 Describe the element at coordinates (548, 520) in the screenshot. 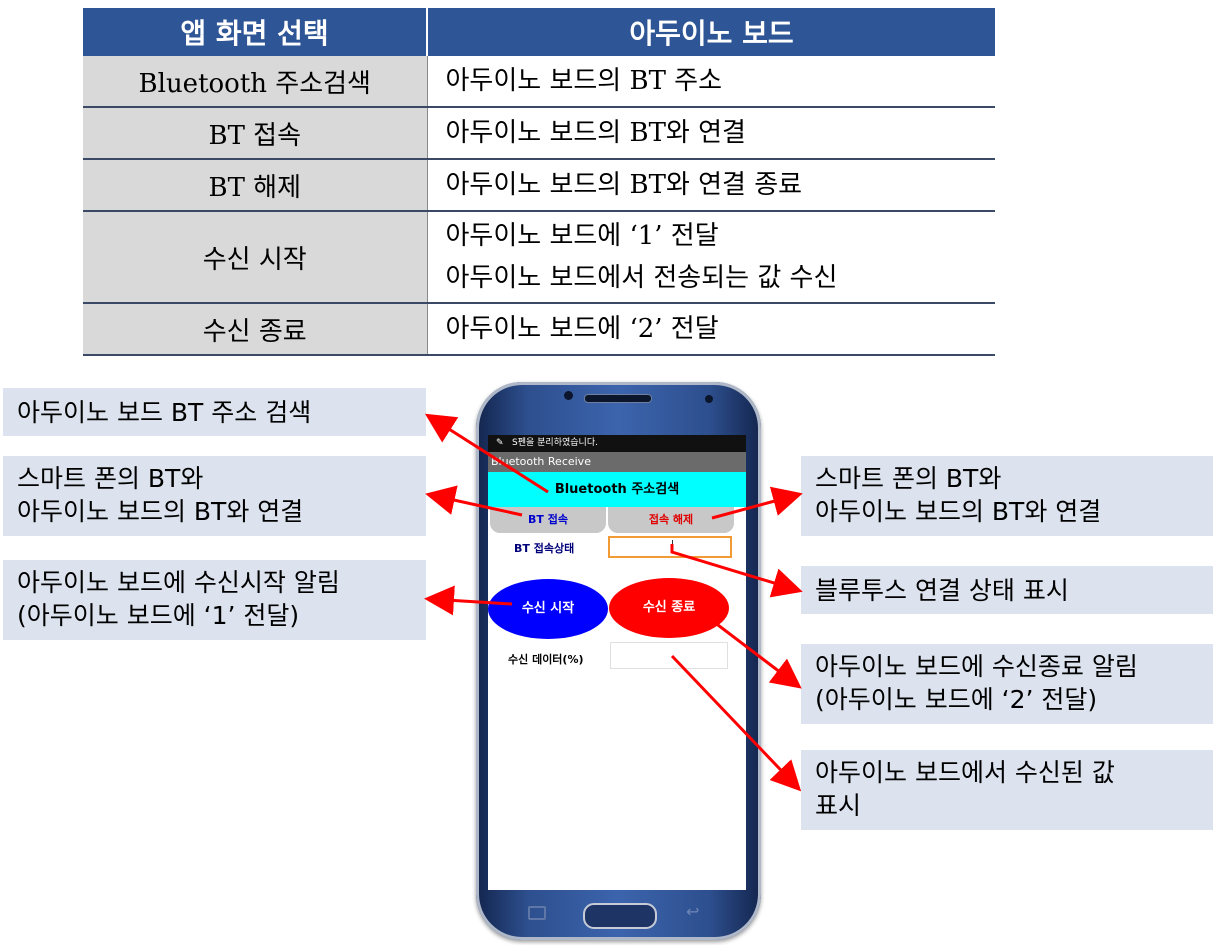

I see `bt-connect-button: BT 접속` at that location.